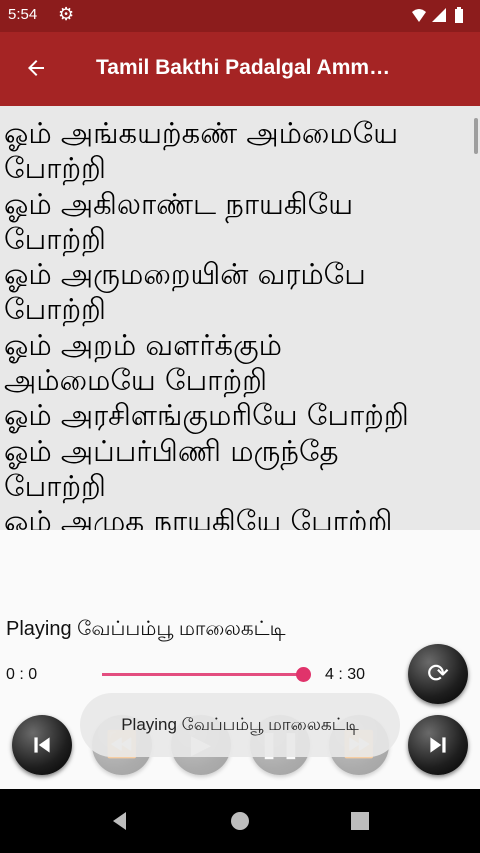 The height and width of the screenshot is (853, 480). I want to click on time-total: 4 : 30, so click(345, 674).